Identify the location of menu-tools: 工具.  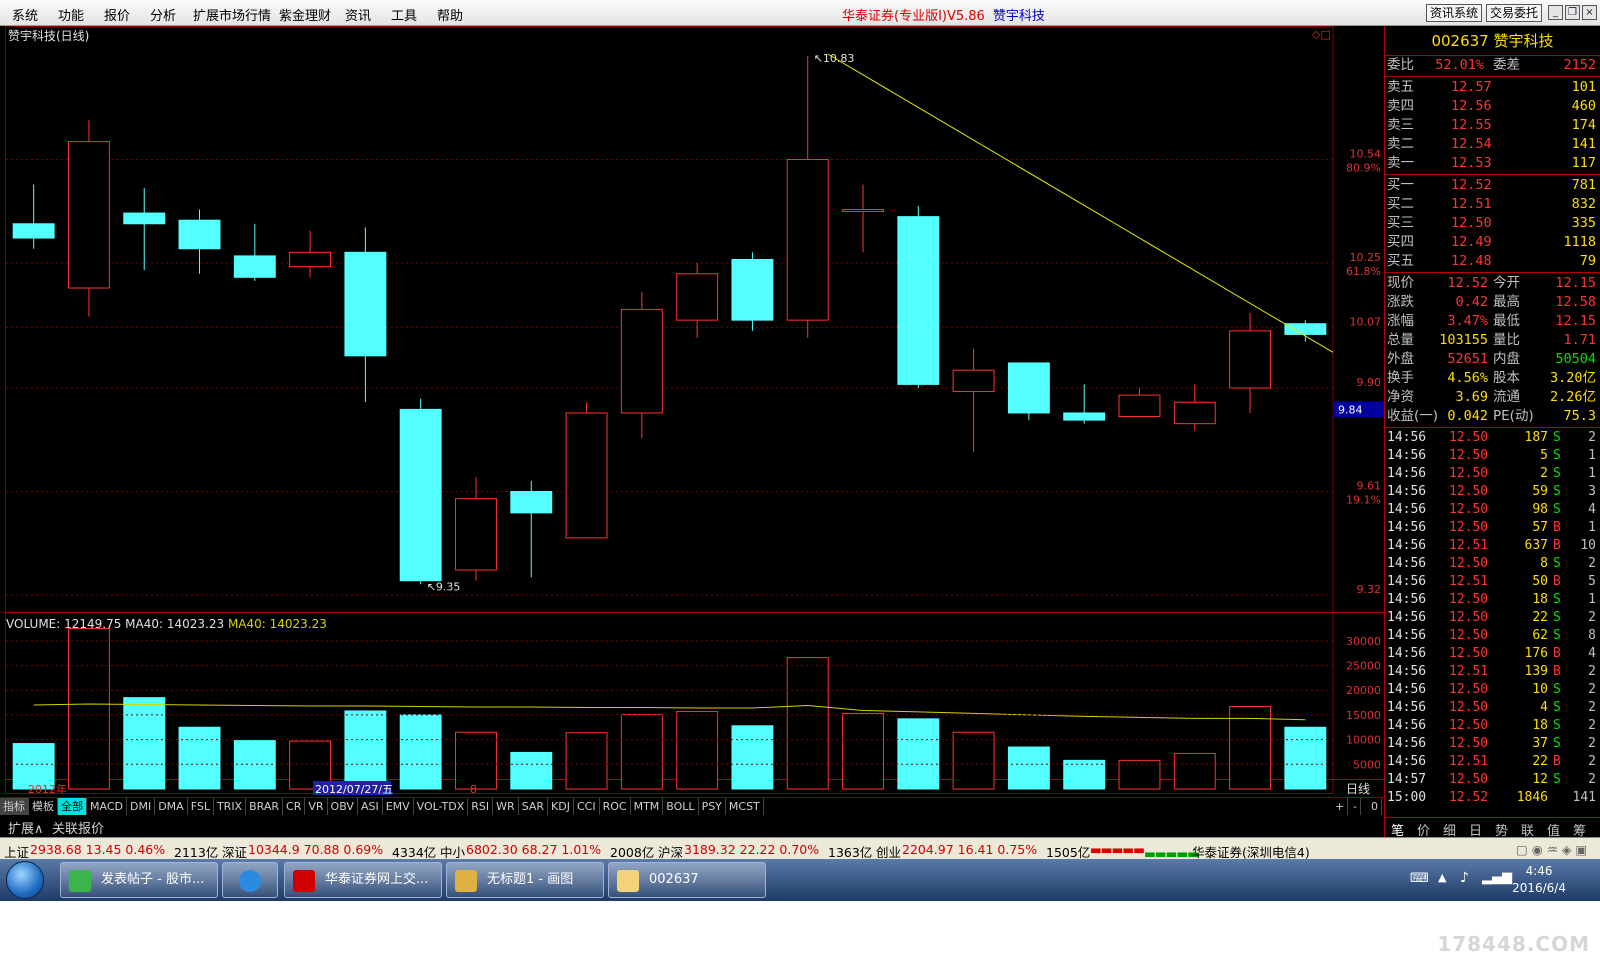
(404, 14).